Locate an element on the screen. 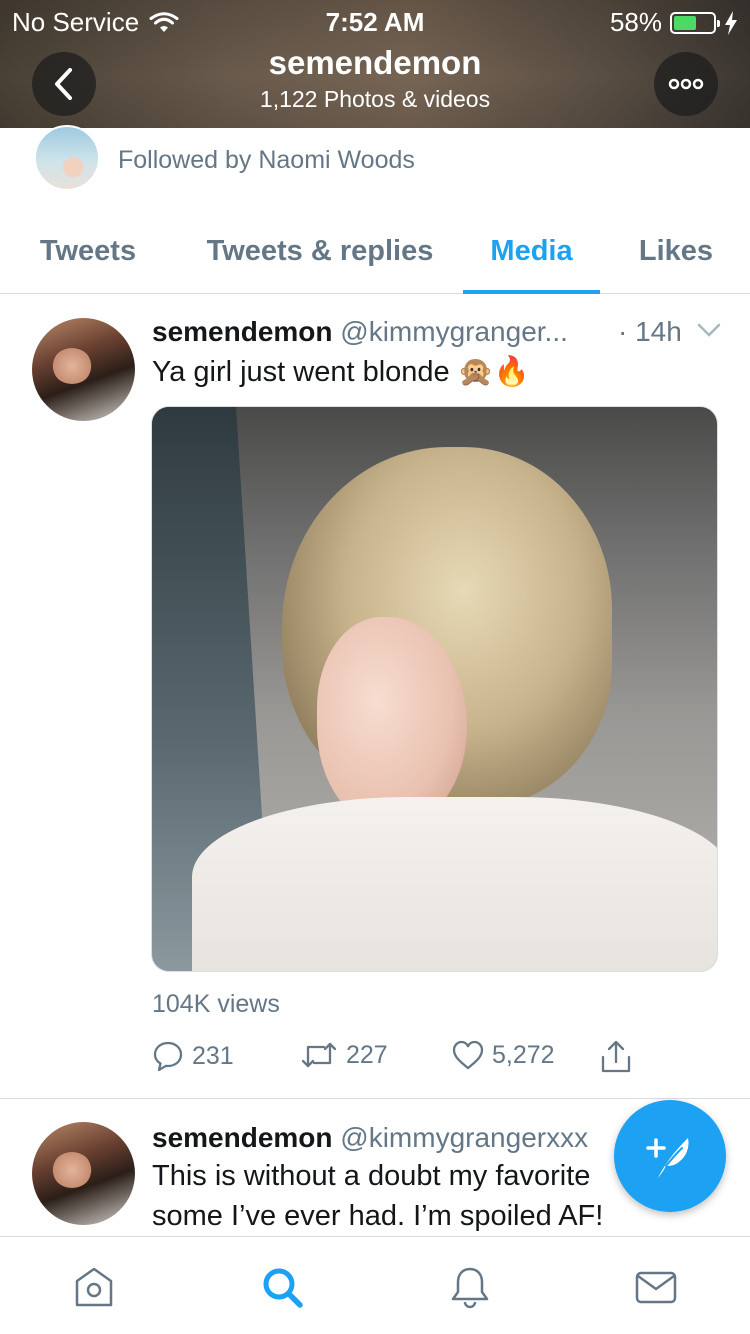 This screenshot has height=1334, width=750. nav-search is located at coordinates (282, 1287).